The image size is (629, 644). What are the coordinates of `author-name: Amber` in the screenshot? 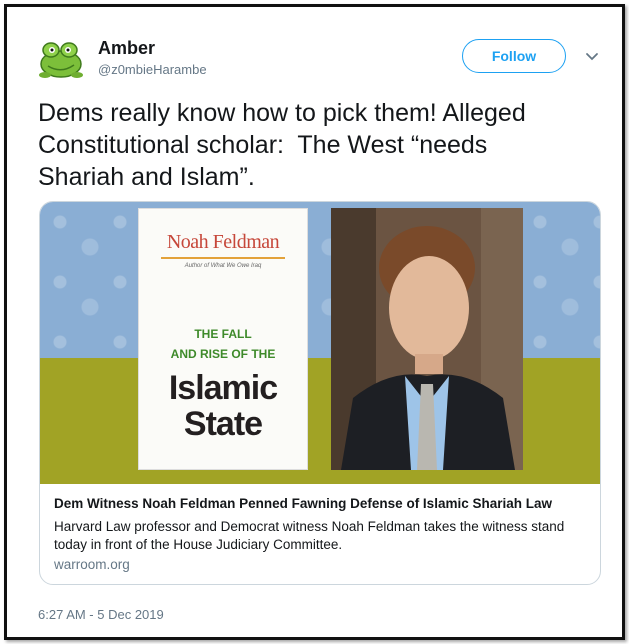 It's located at (126, 48).